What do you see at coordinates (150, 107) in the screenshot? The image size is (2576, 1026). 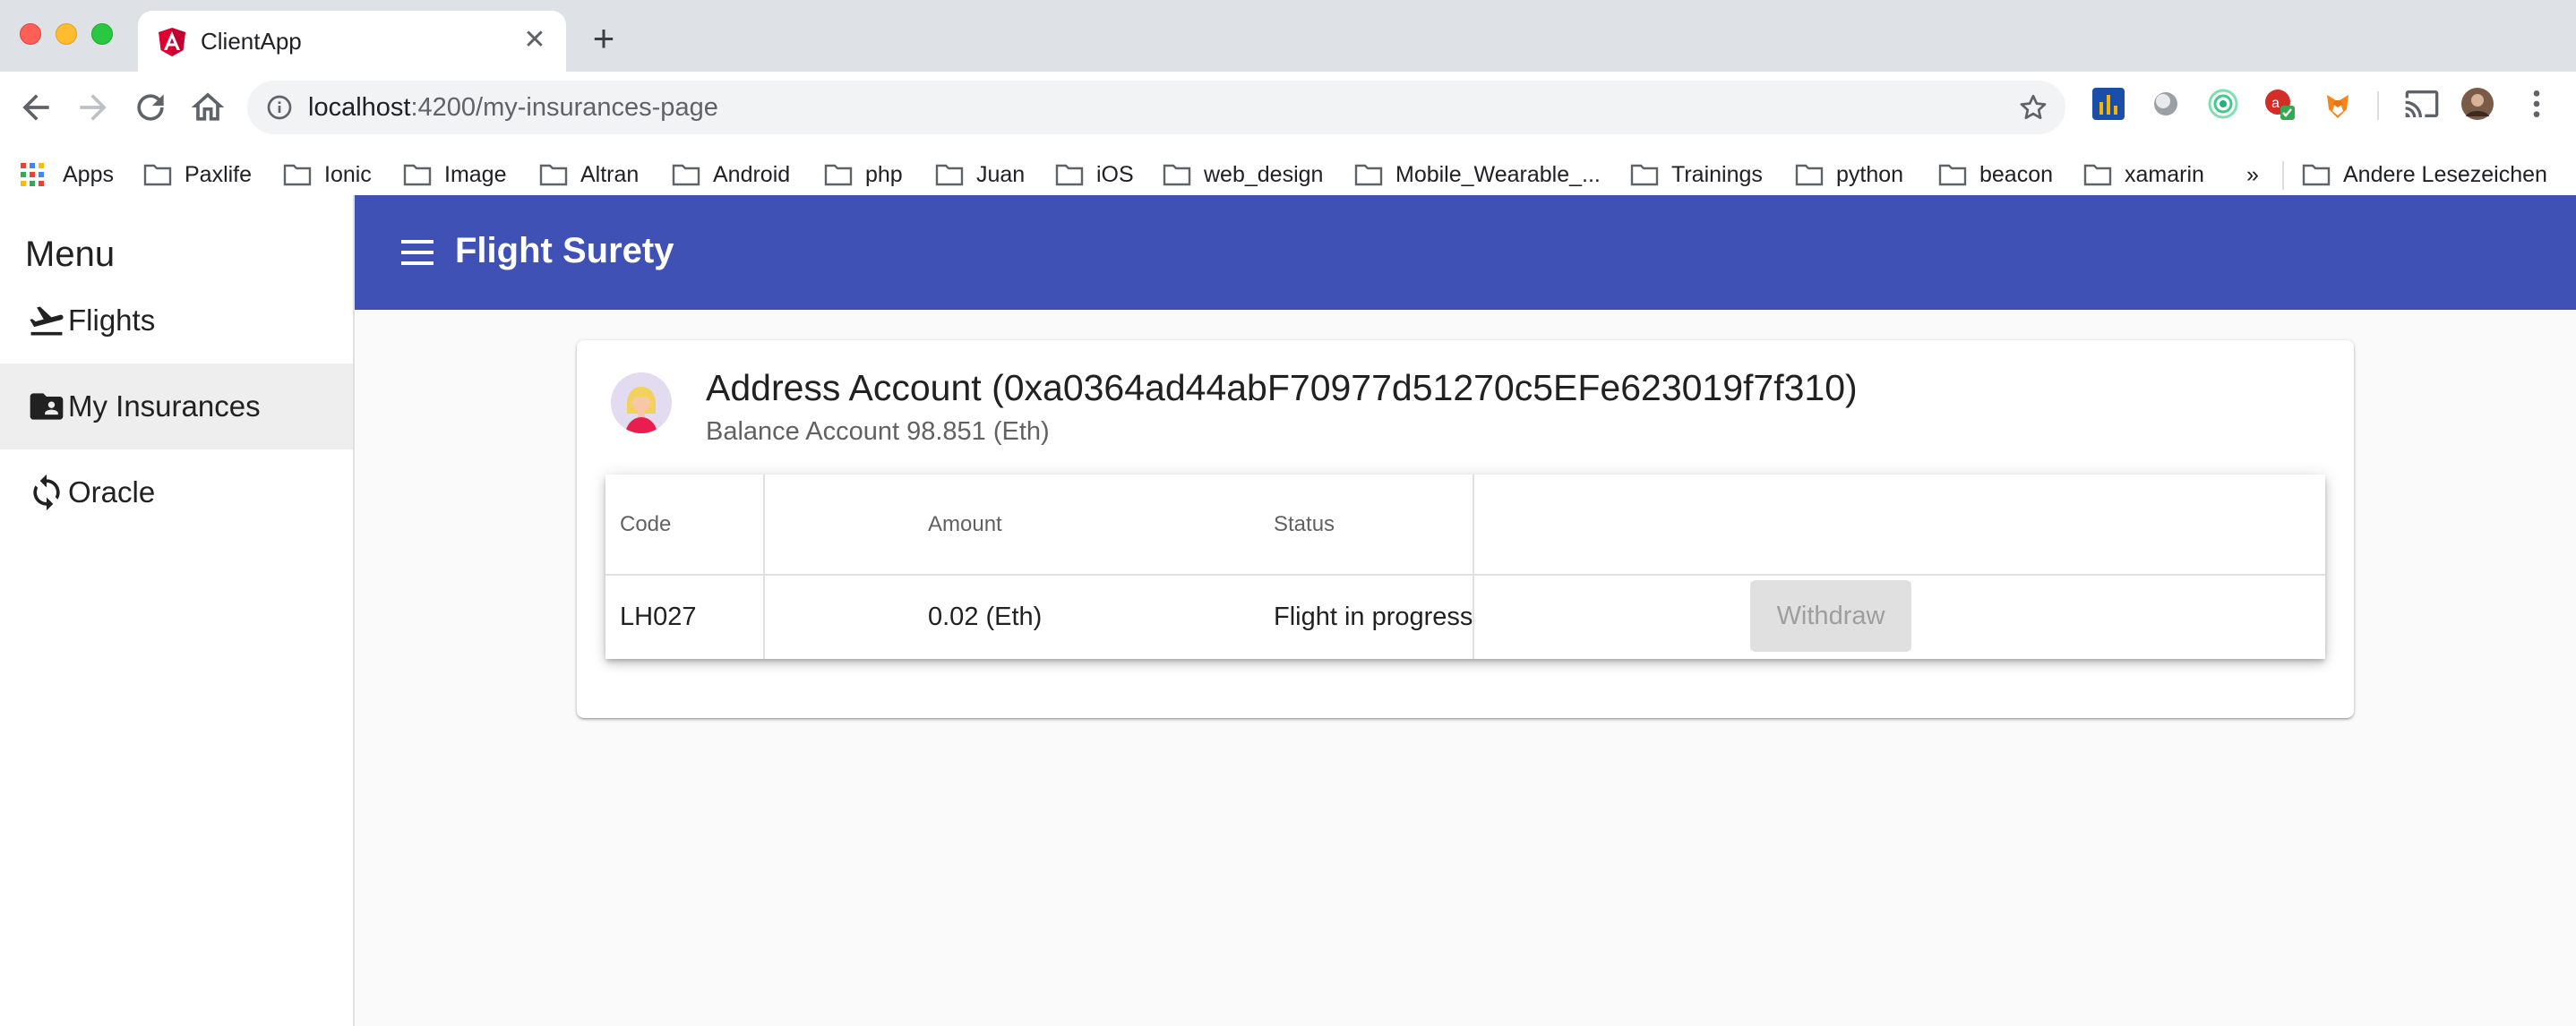 I see `reload-icon` at bounding box center [150, 107].